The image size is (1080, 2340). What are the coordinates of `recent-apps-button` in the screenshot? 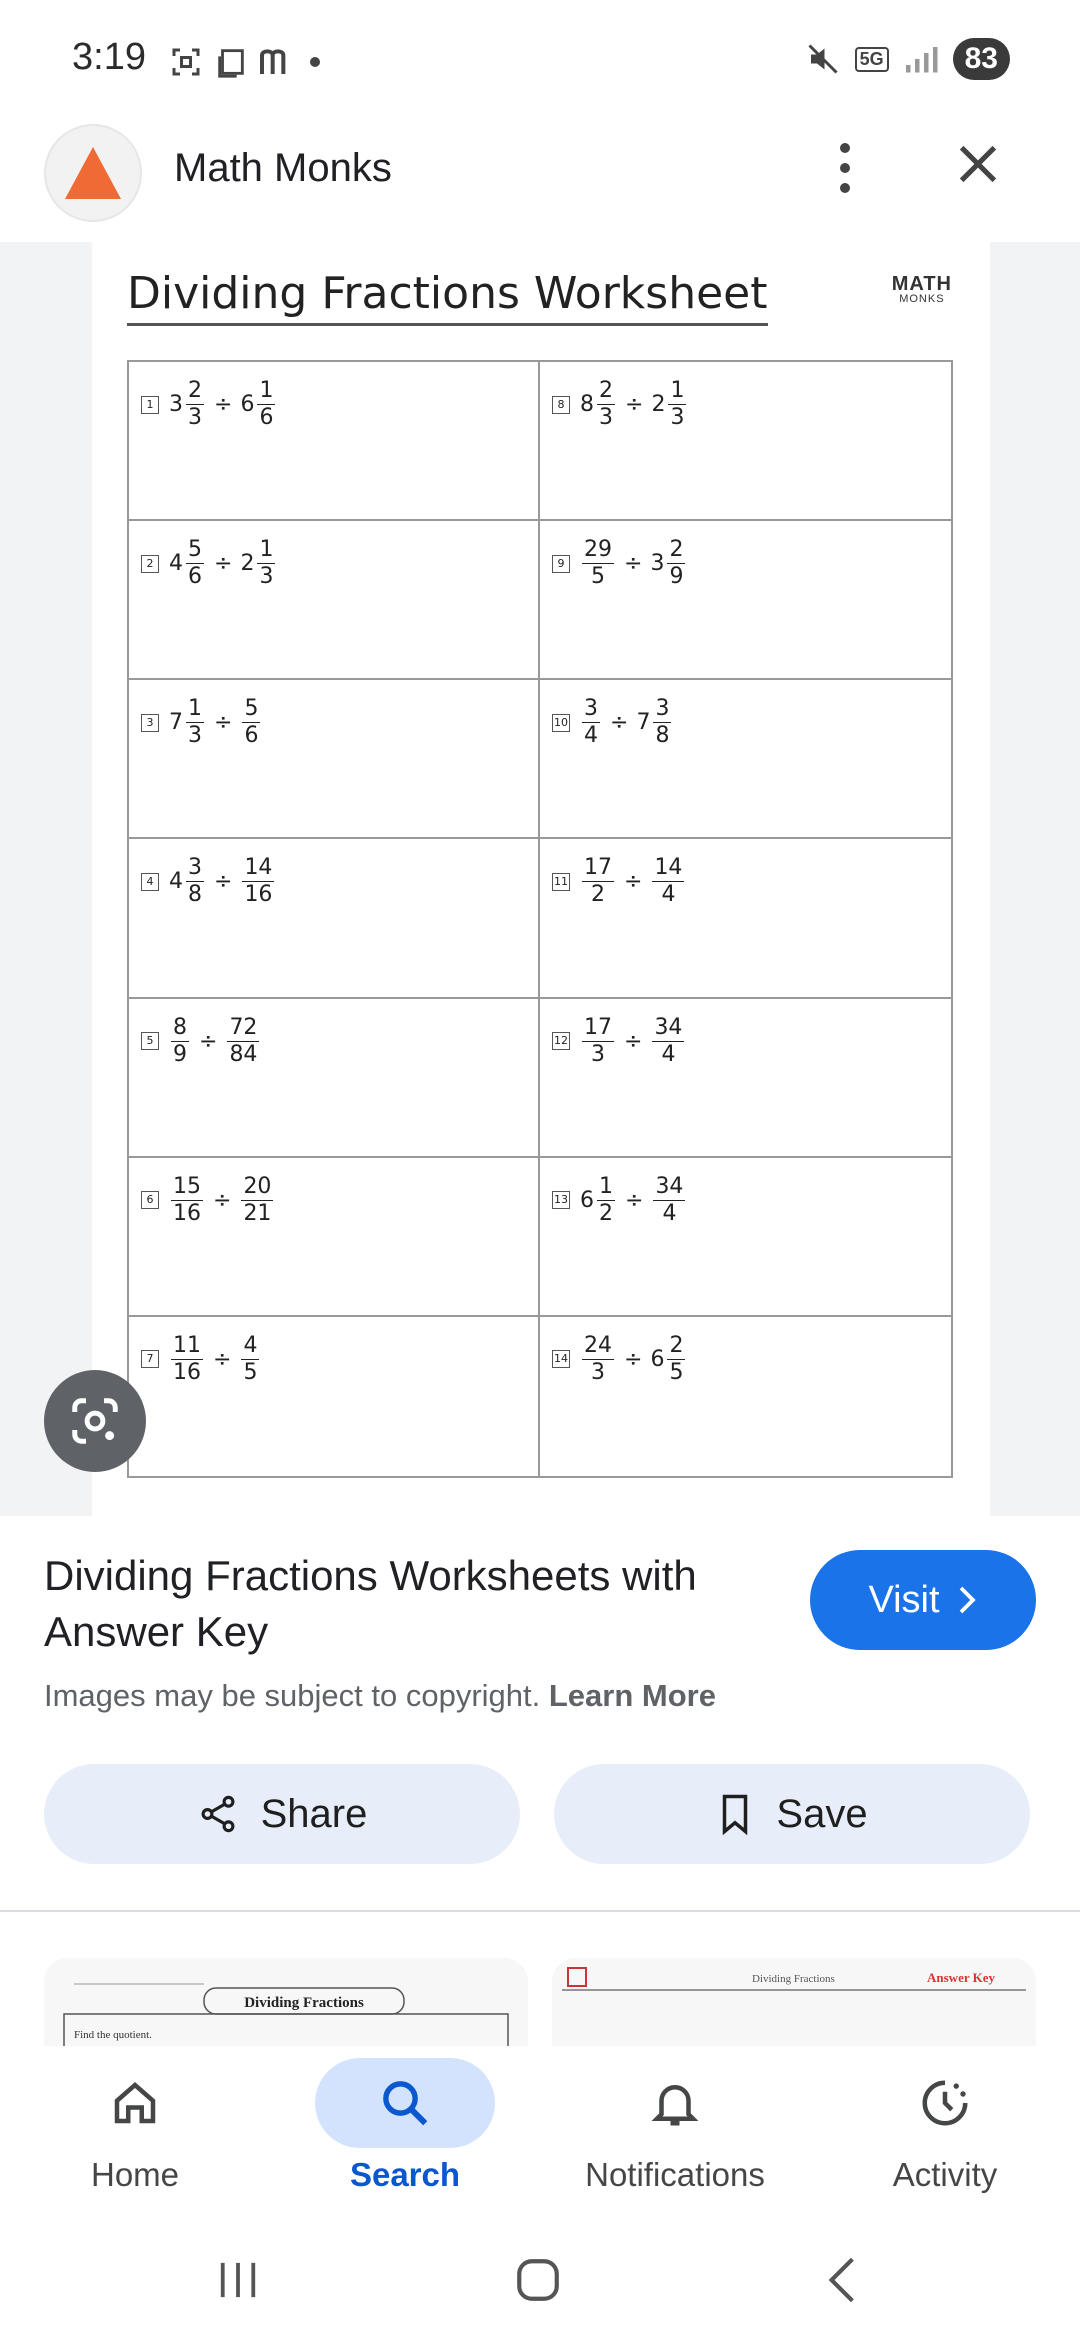 It's located at (238, 2280).